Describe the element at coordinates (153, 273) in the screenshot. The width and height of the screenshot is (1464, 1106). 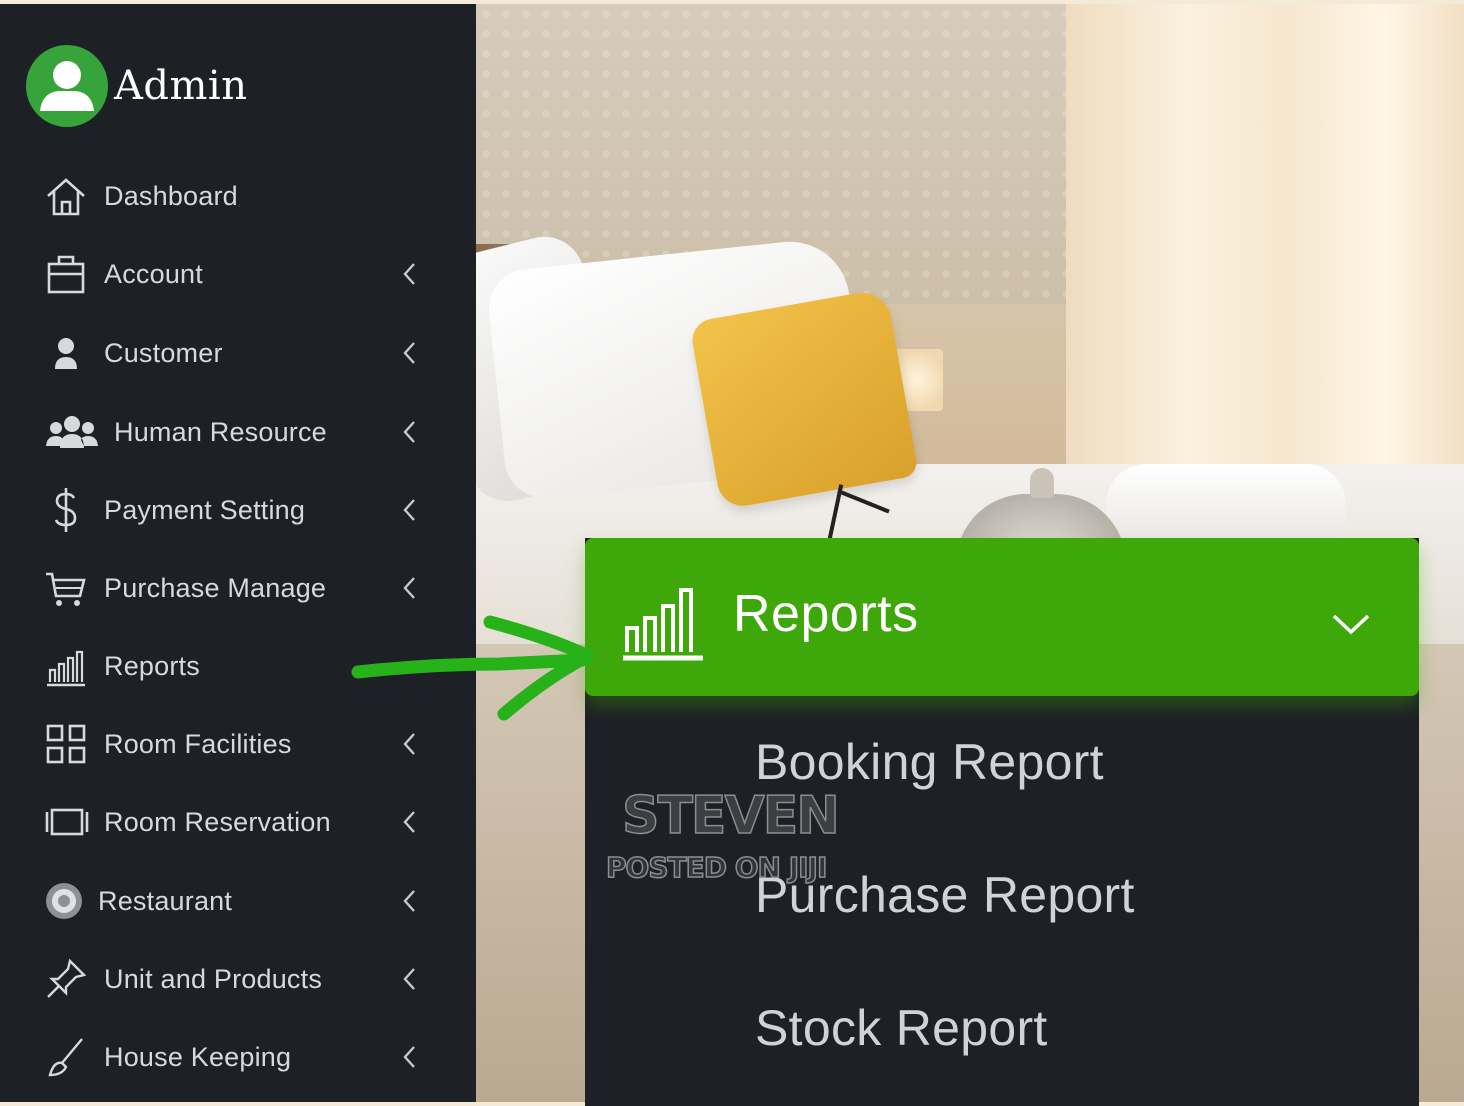
I see `sidebar-item-label: Account` at that location.